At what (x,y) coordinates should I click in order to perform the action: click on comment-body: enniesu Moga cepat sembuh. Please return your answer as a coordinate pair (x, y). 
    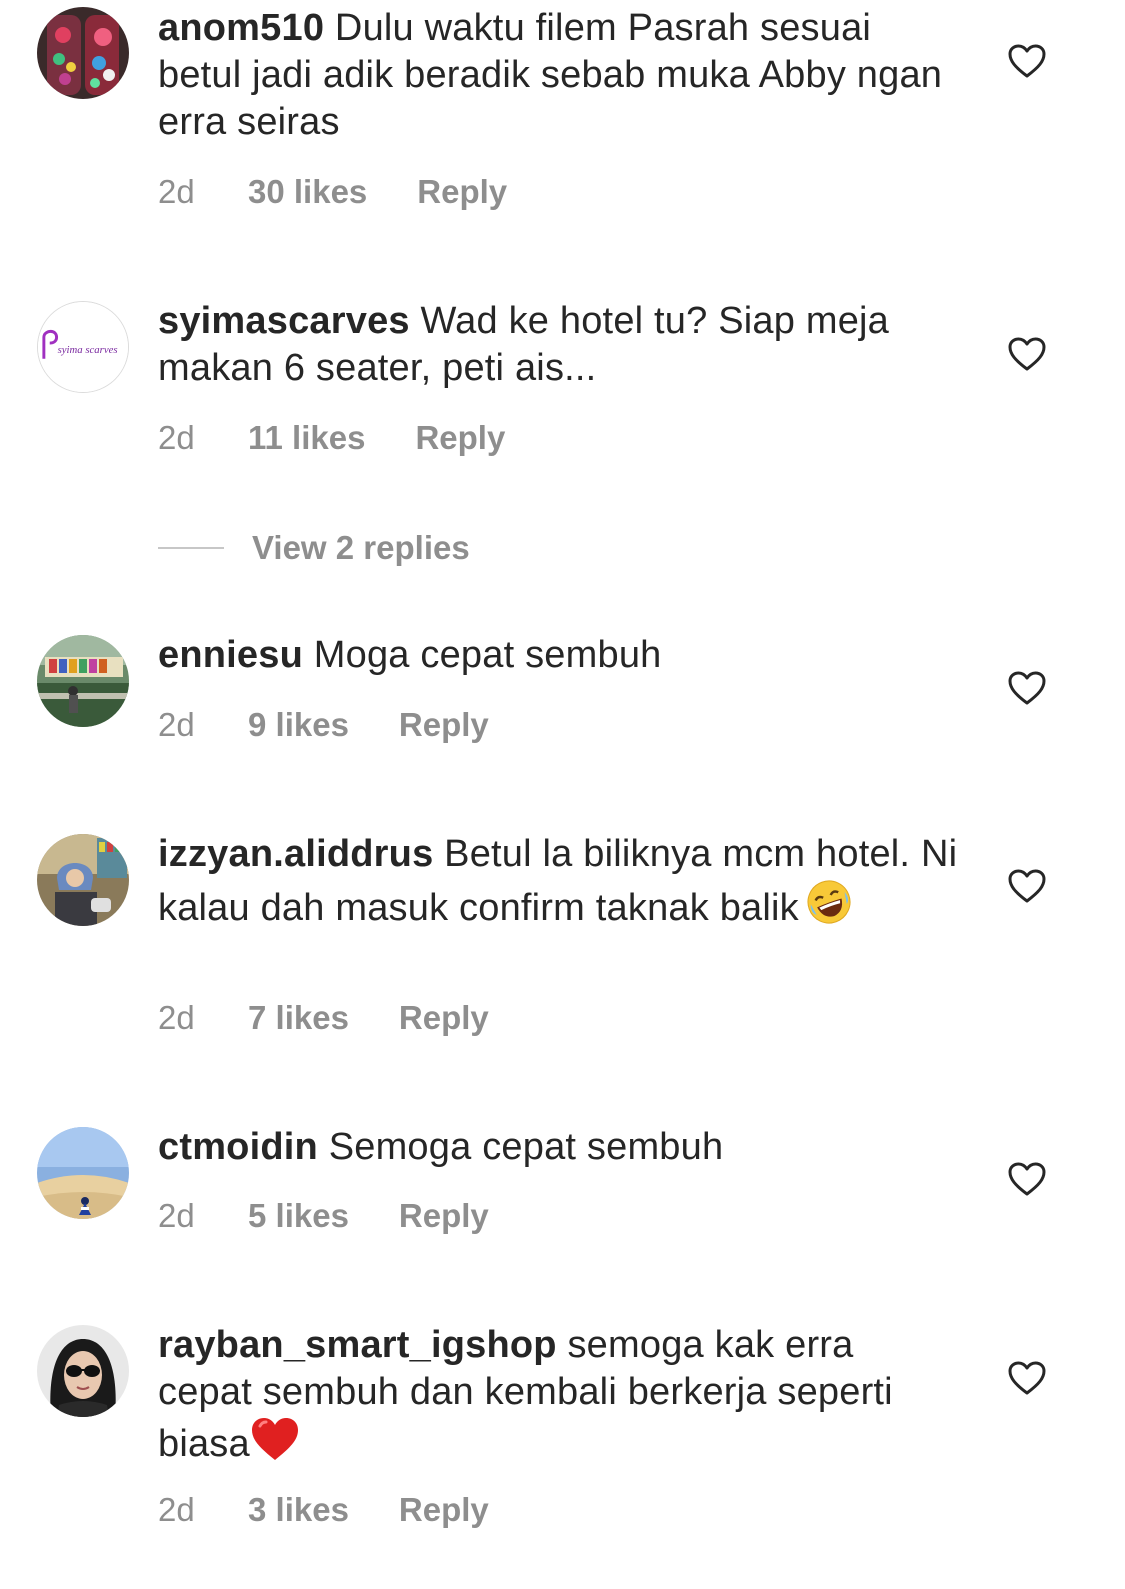
    Looking at the image, I should click on (558, 655).